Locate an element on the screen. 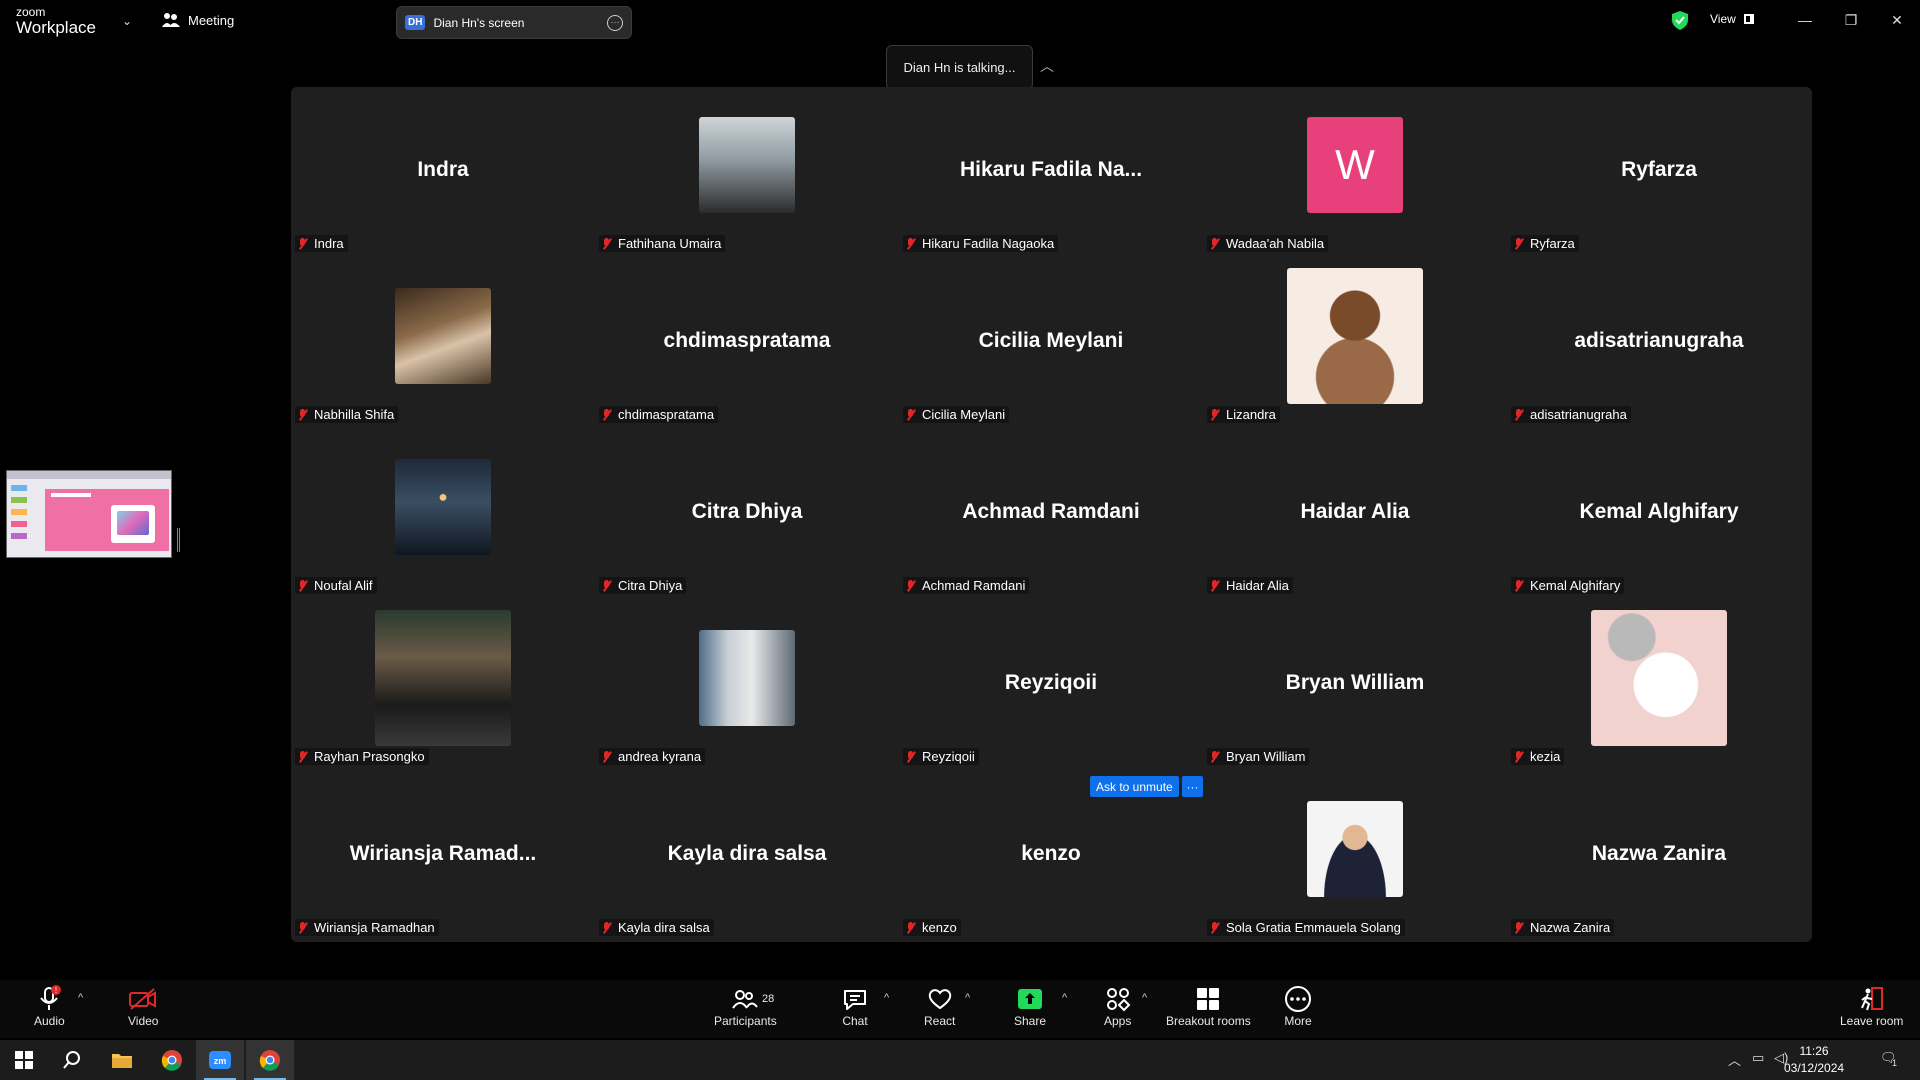  participant-name-label: Indra is located at coordinates (321, 243).